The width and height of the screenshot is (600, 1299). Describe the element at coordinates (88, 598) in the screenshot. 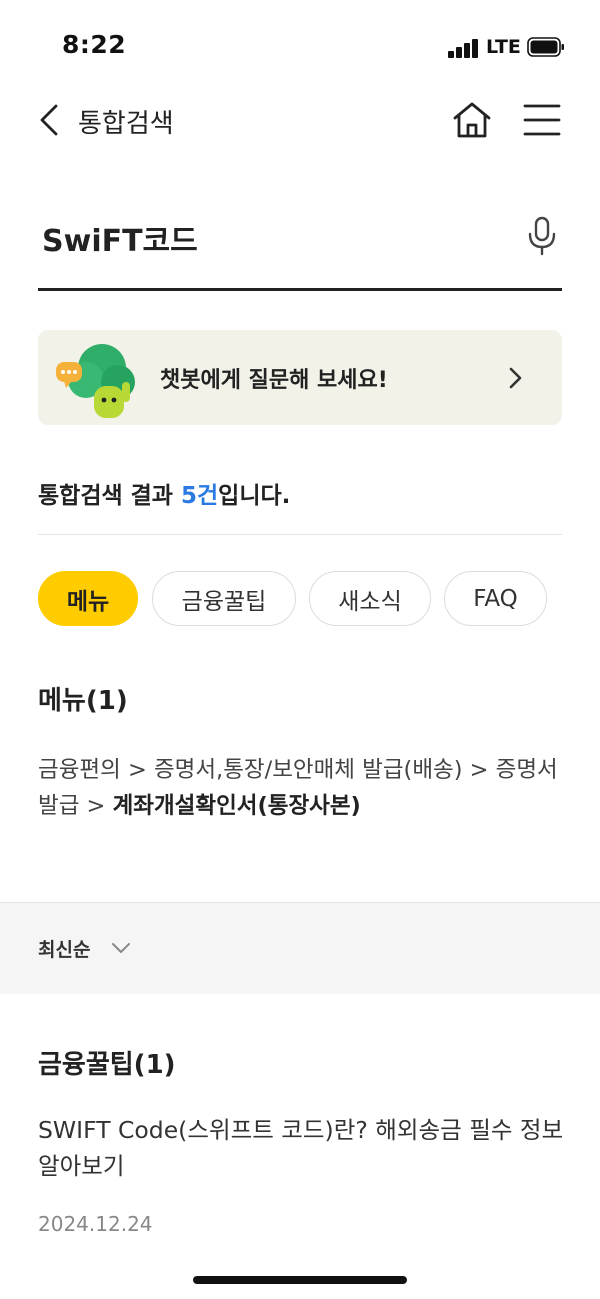

I see `tab-menu: 메뉴` at that location.